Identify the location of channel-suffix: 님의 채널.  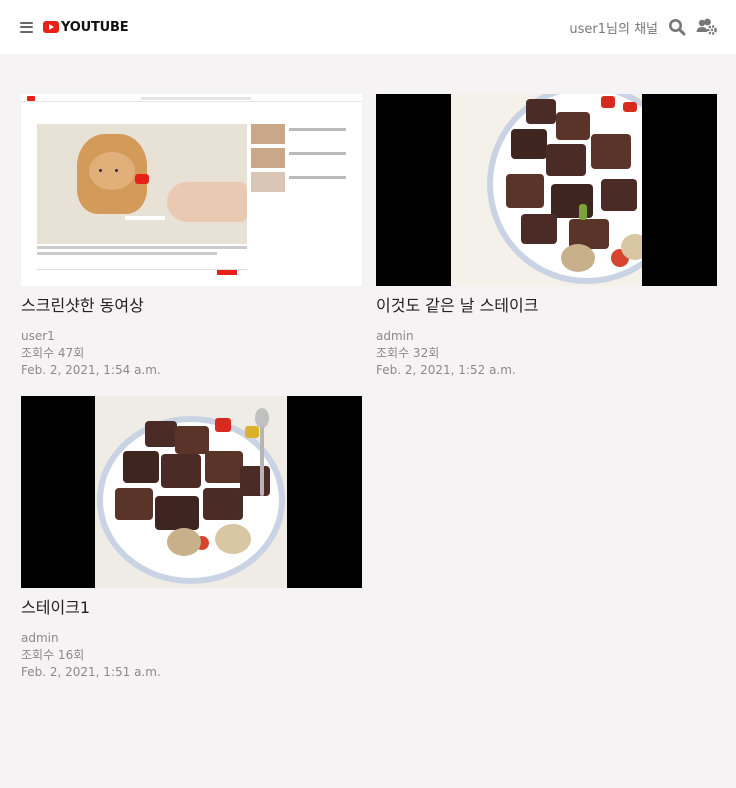
(632, 29).